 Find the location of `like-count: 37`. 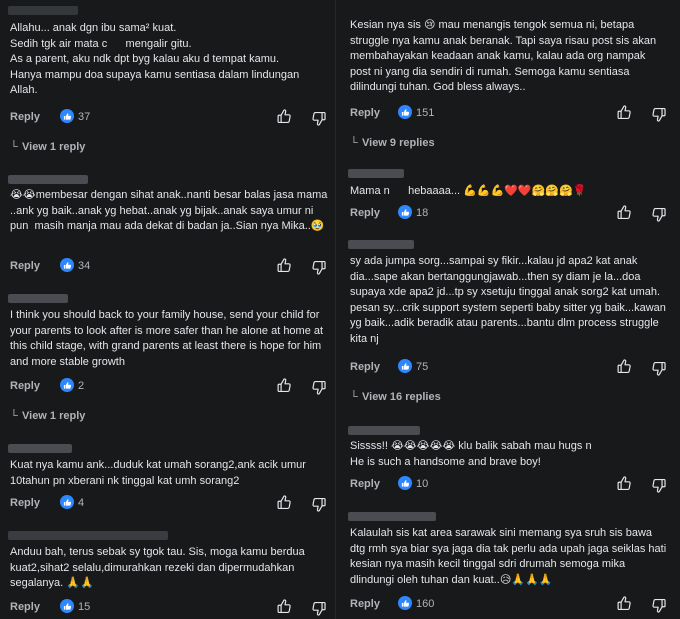

like-count: 37 is located at coordinates (84, 117).